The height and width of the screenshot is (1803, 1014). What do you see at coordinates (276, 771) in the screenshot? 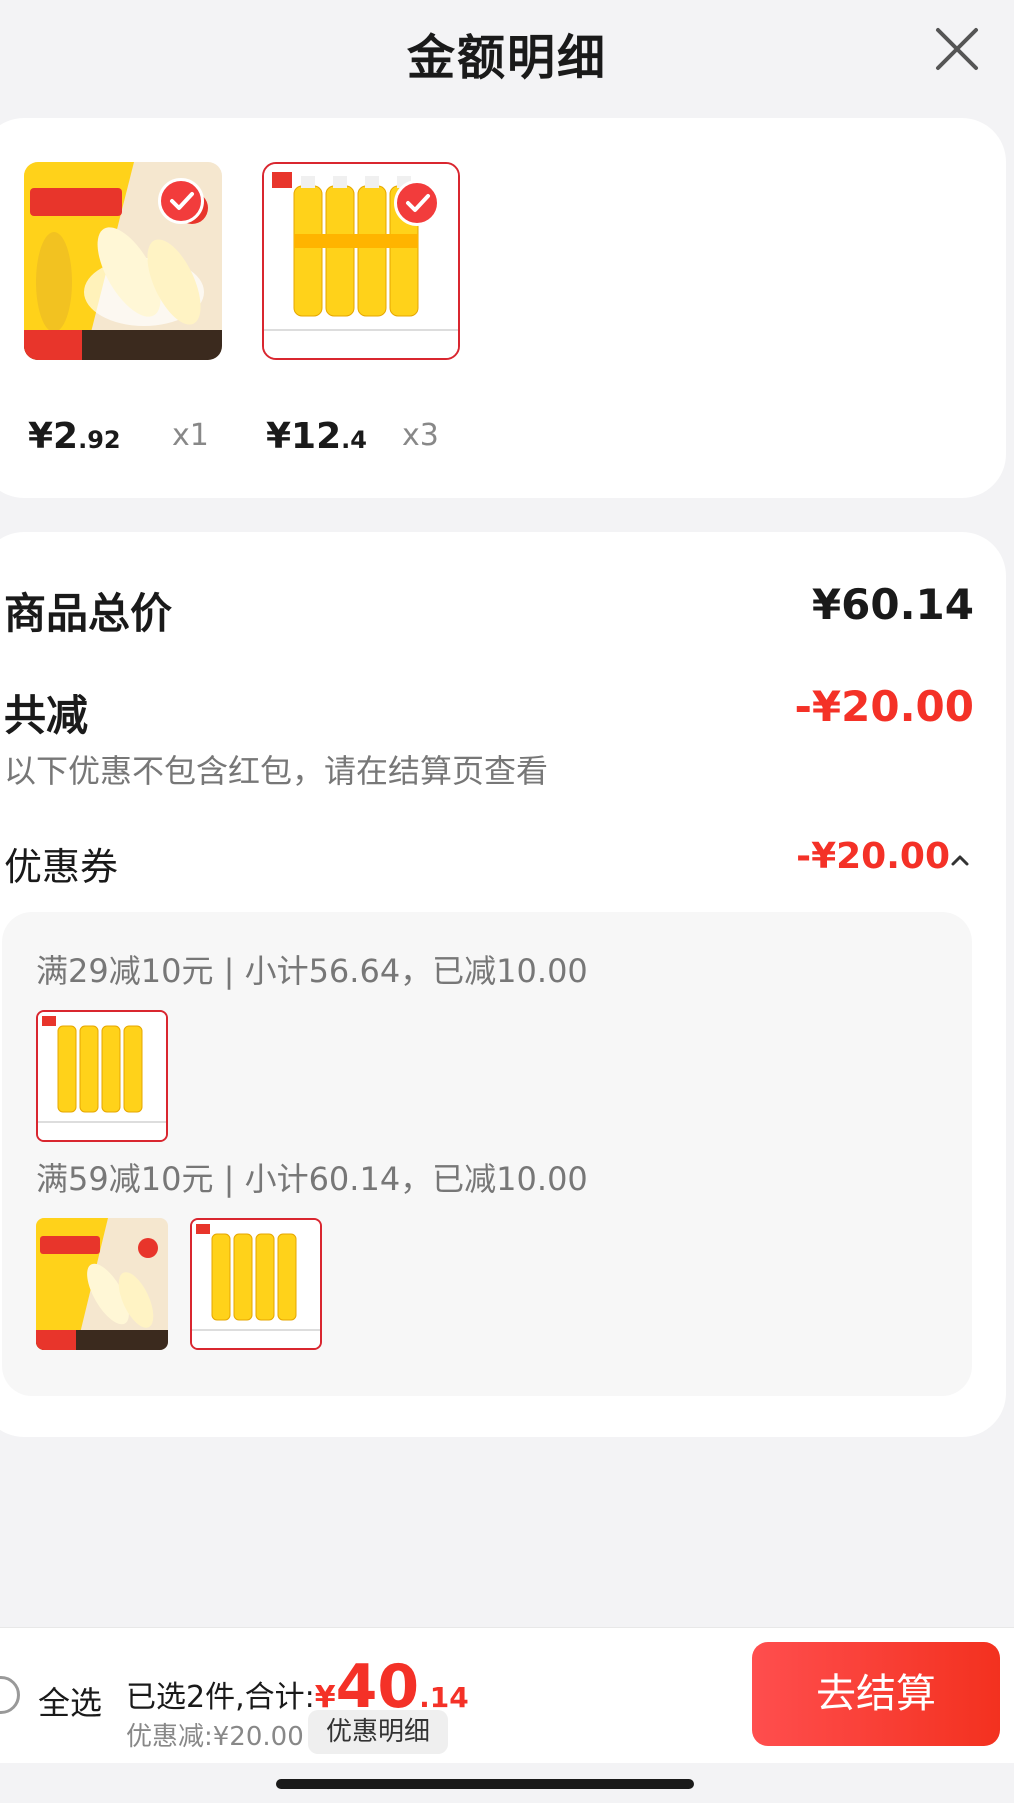
I see `discount-note: 以下优惠不包含红包，请在结算页查看` at bounding box center [276, 771].